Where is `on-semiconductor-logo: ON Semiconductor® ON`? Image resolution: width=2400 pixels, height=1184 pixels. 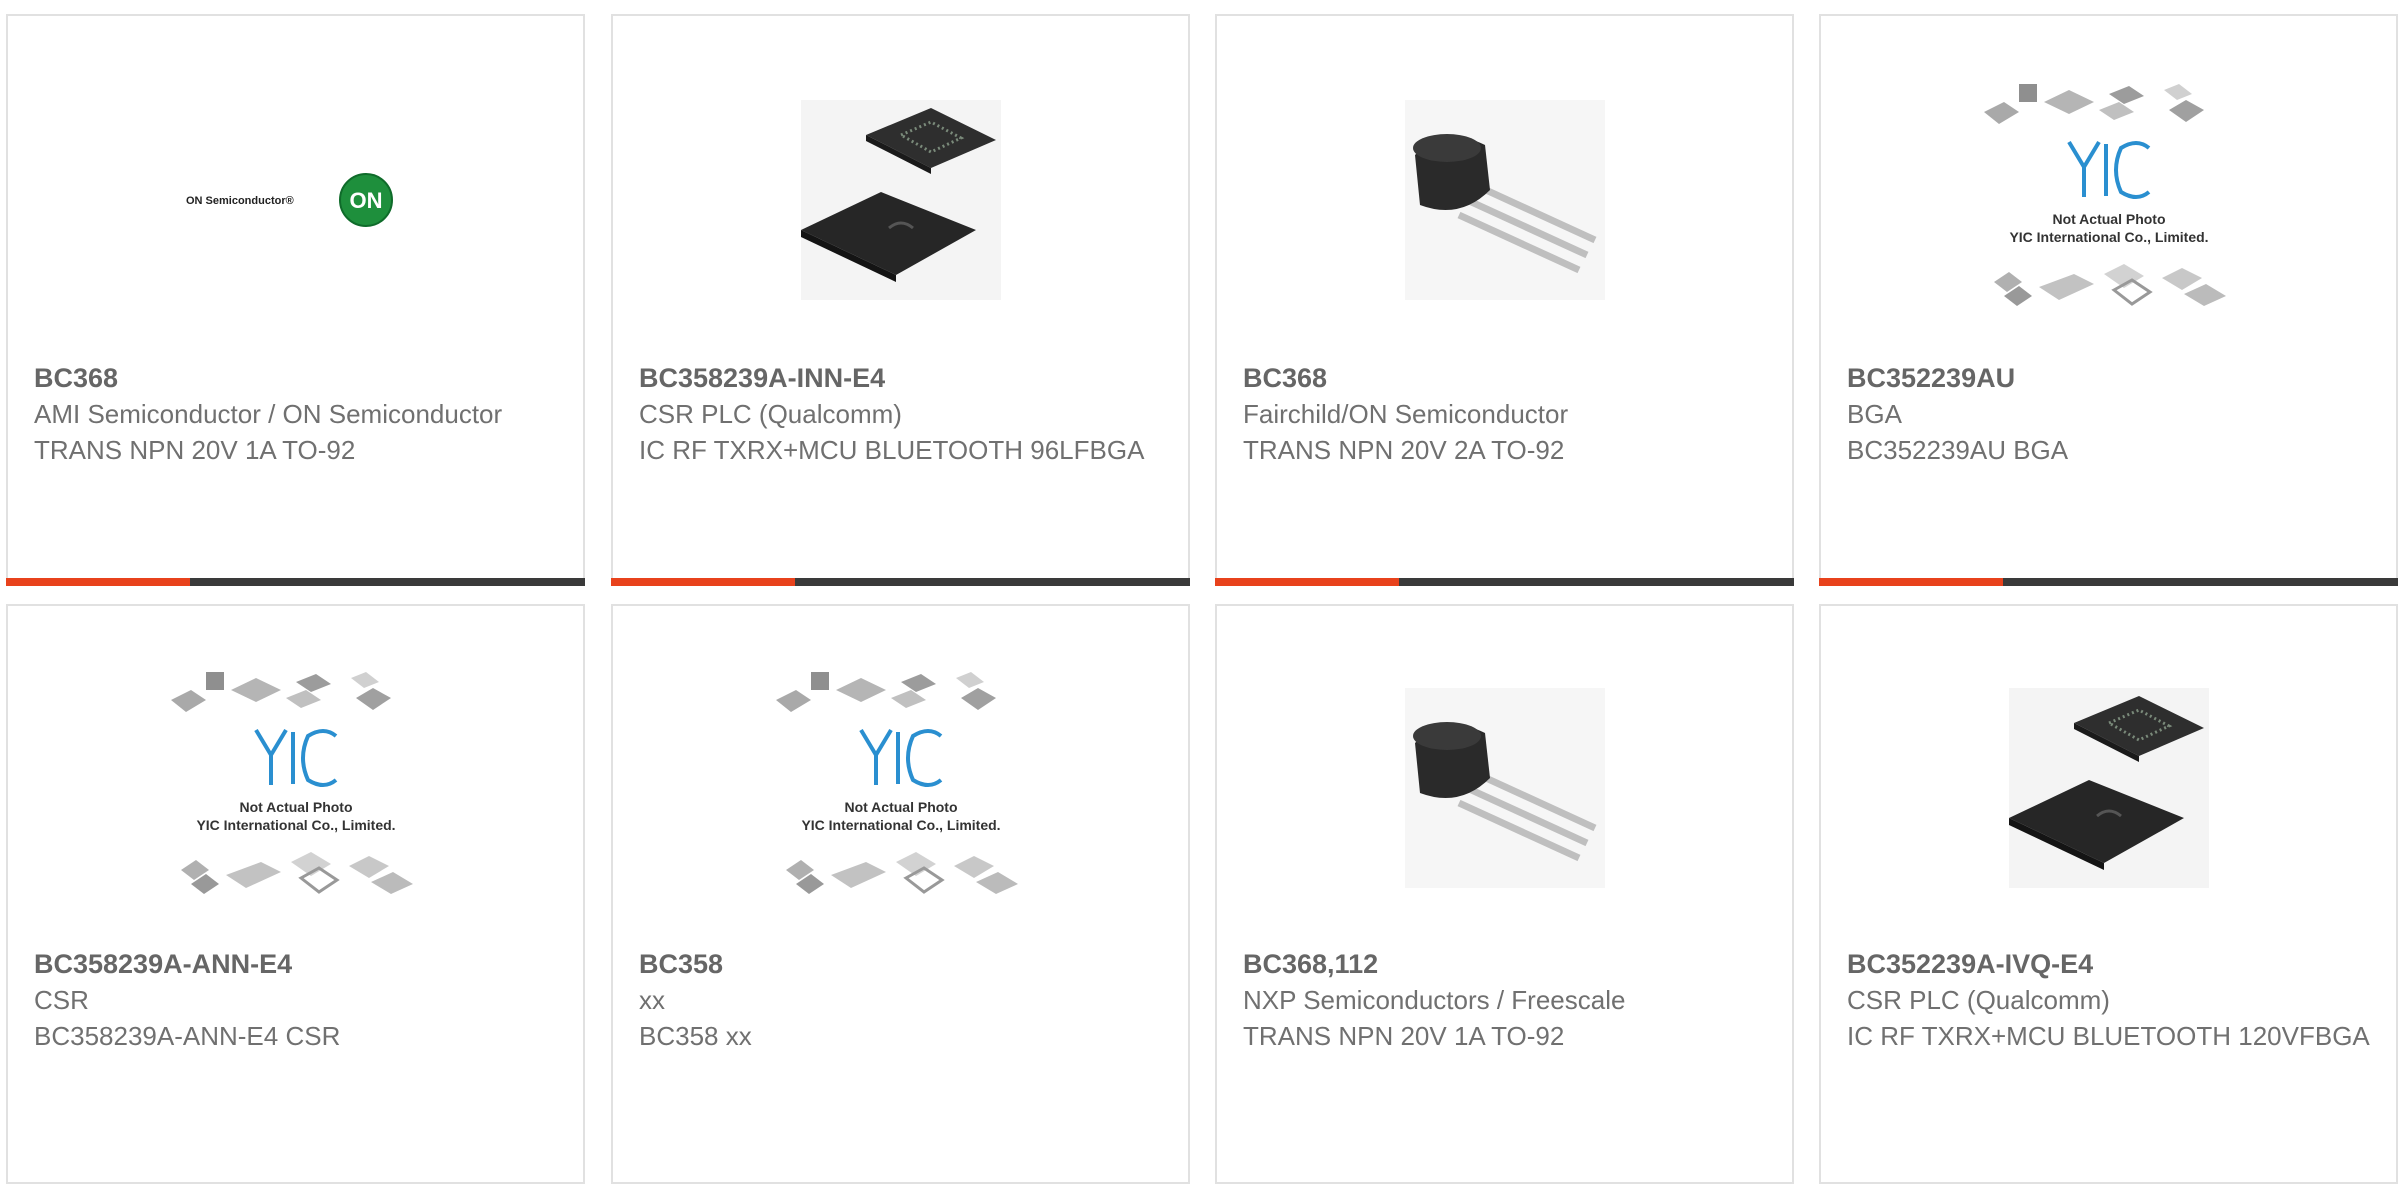 on-semiconductor-logo: ON Semiconductor® ON is located at coordinates (289, 200).